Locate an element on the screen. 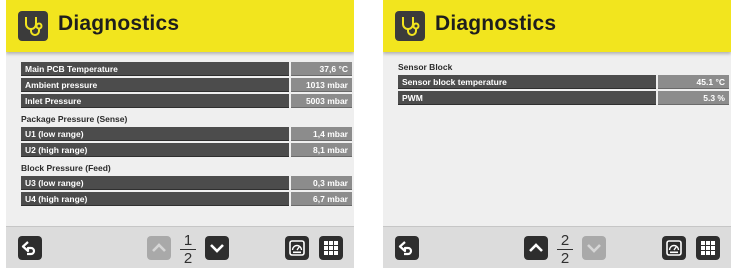 The height and width of the screenshot is (268, 731). row-label: Ambient pressure is located at coordinates (155, 85).